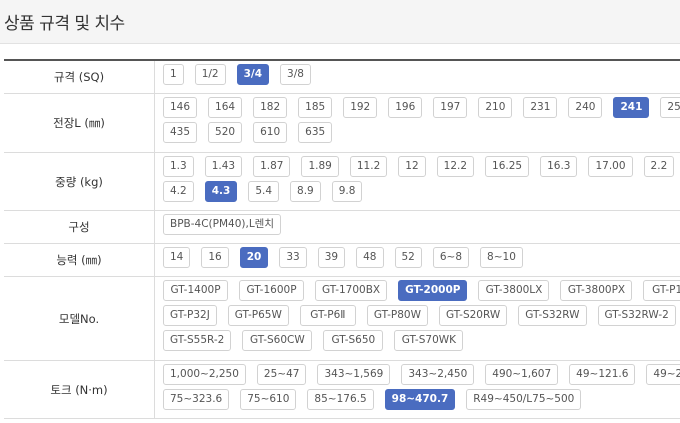  What do you see at coordinates (64, 24) in the screenshot?
I see `section-title: 상품 규격 및 치수` at bounding box center [64, 24].